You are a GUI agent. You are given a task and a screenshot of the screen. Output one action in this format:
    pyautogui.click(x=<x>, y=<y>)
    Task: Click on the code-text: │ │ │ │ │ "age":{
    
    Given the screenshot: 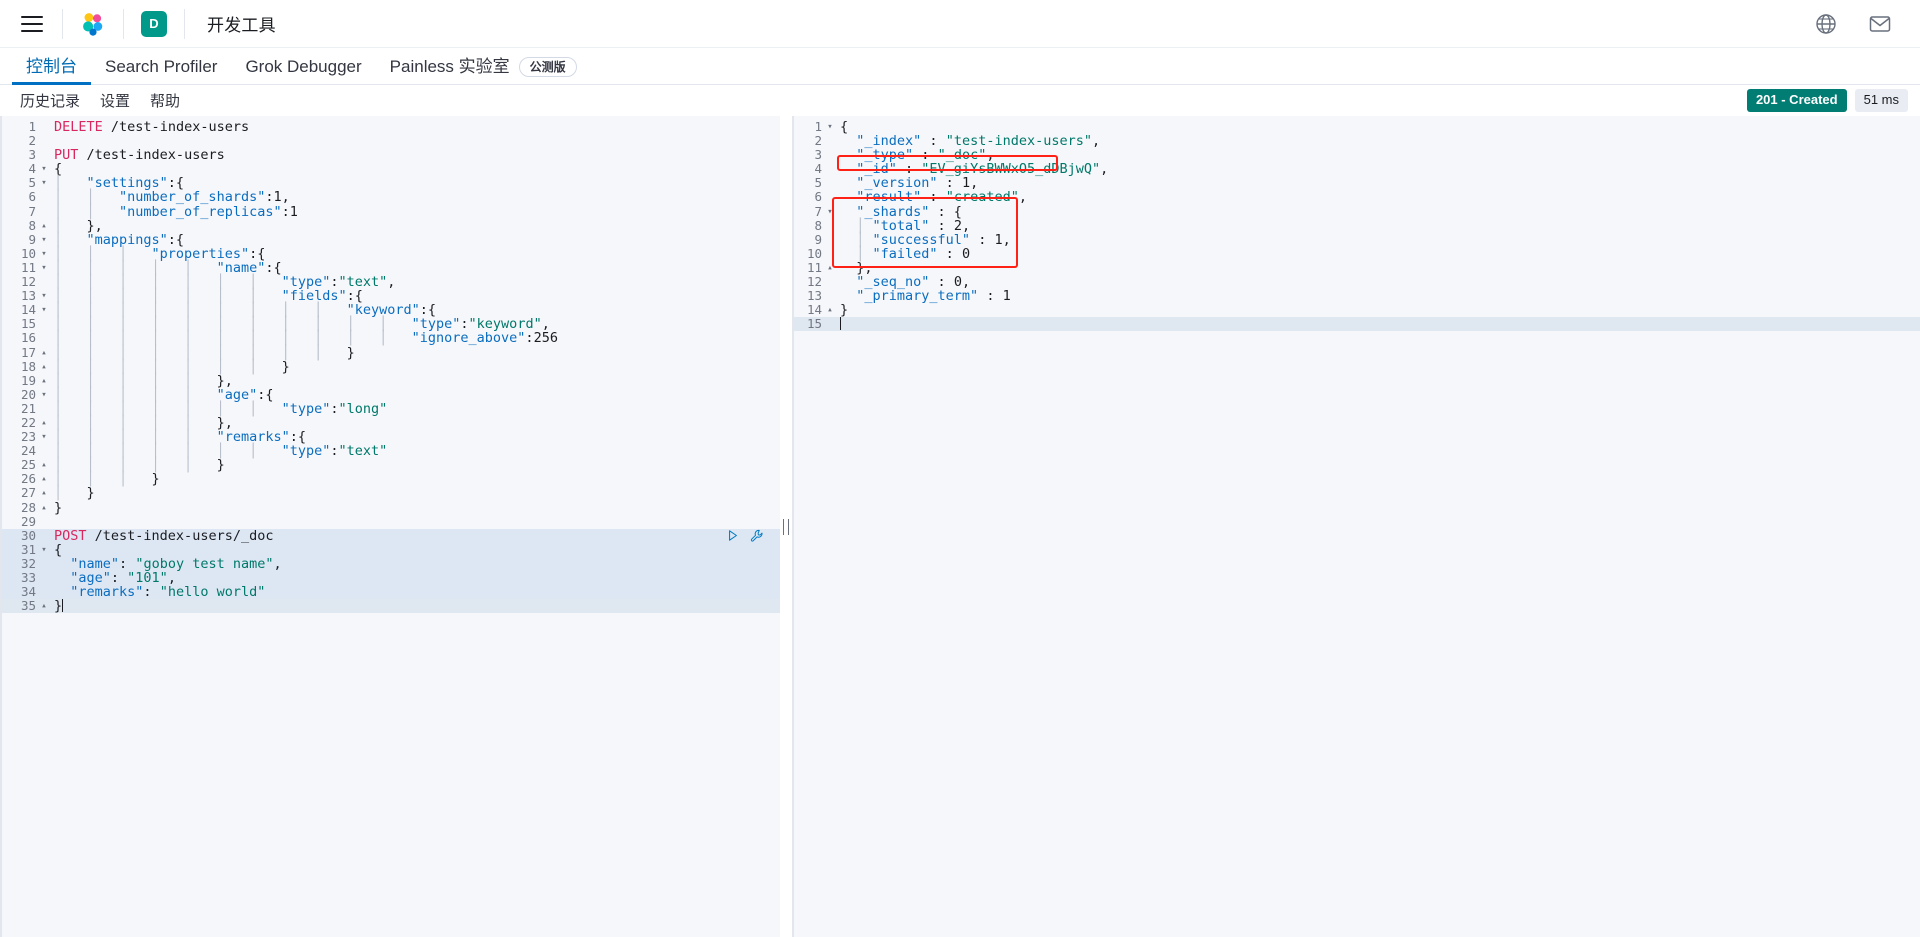 What is the action you would take?
    pyautogui.click(x=164, y=394)
    